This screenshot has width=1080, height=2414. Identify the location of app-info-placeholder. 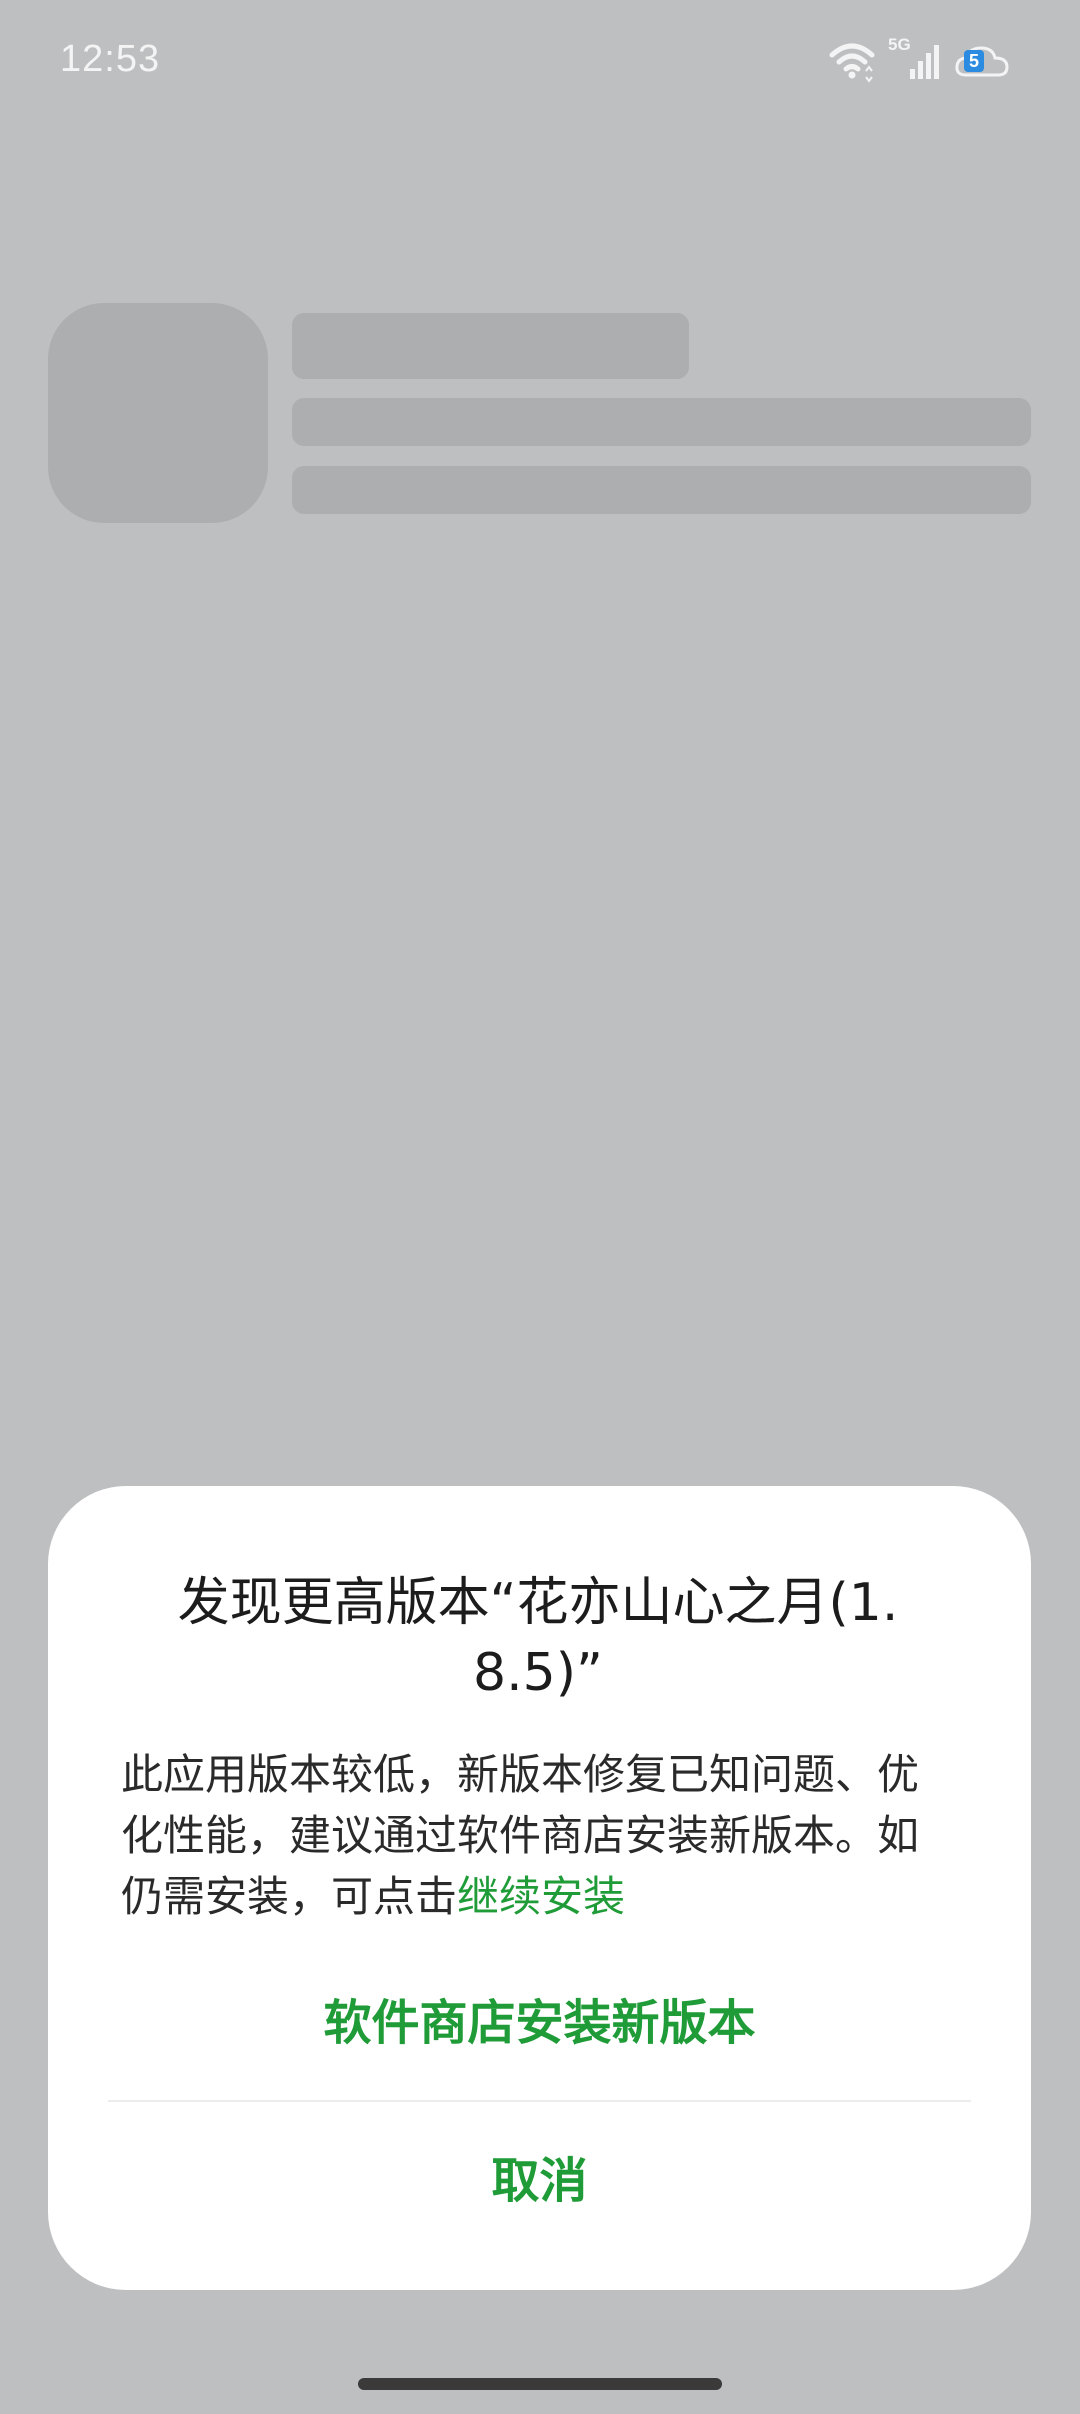
(661, 422).